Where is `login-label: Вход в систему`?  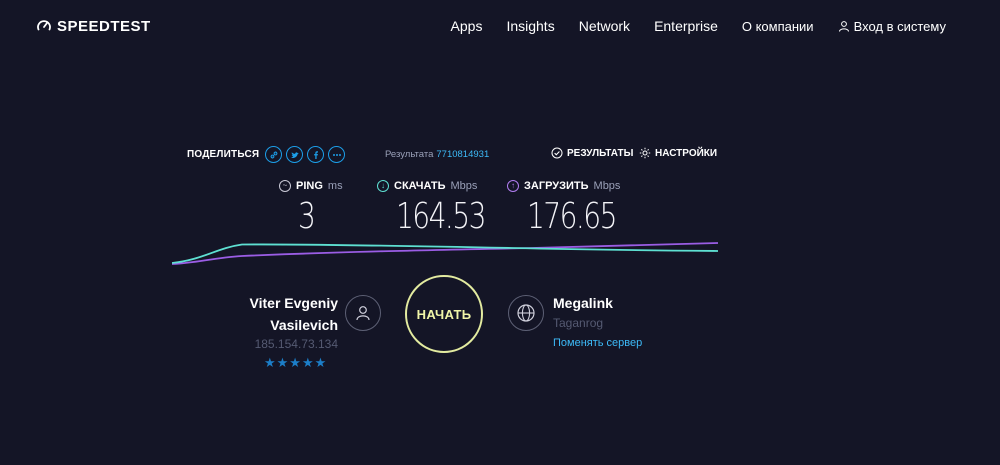 login-label: Вход в систему is located at coordinates (899, 26).